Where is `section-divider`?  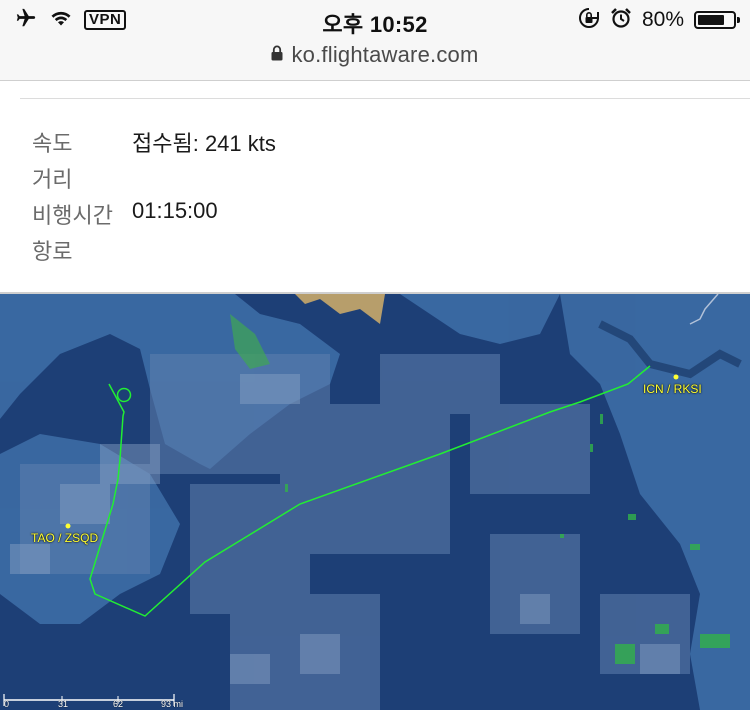 section-divider is located at coordinates (385, 98).